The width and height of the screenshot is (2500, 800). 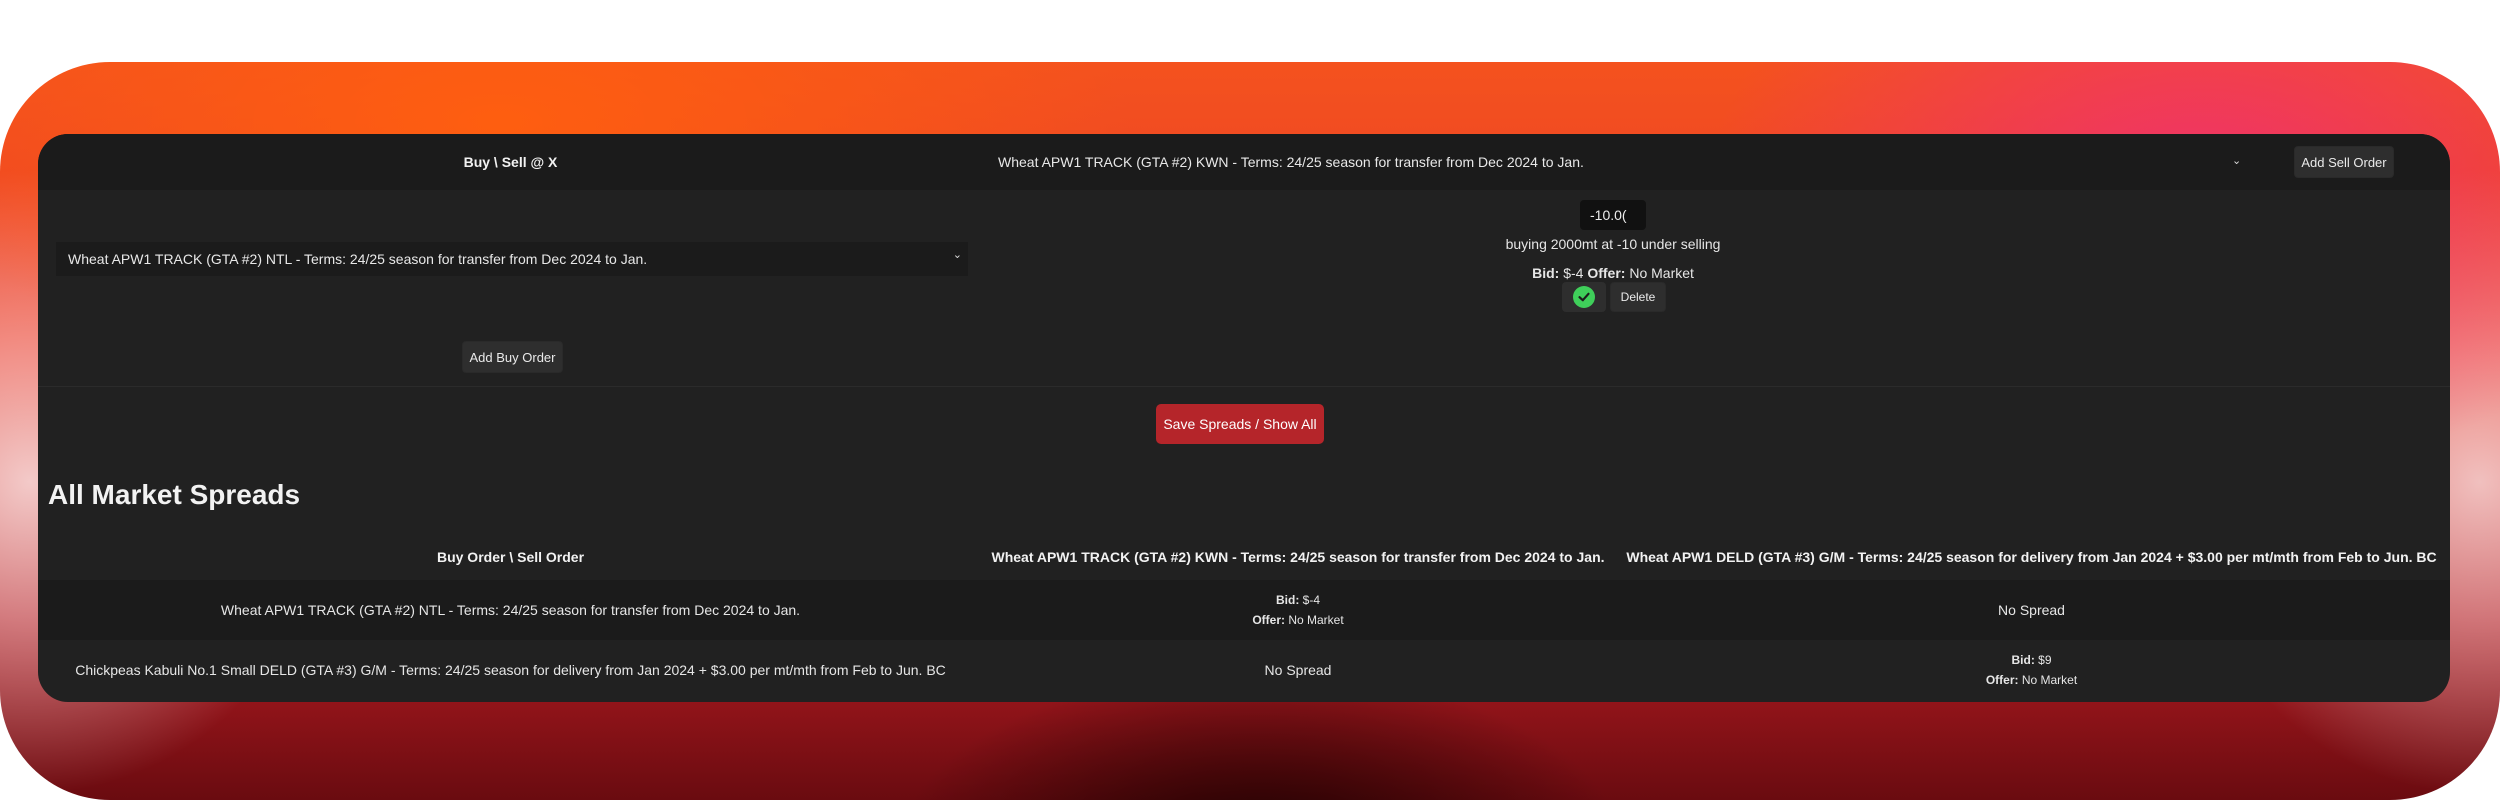 I want to click on bid-value: $9, so click(x=2045, y=660).